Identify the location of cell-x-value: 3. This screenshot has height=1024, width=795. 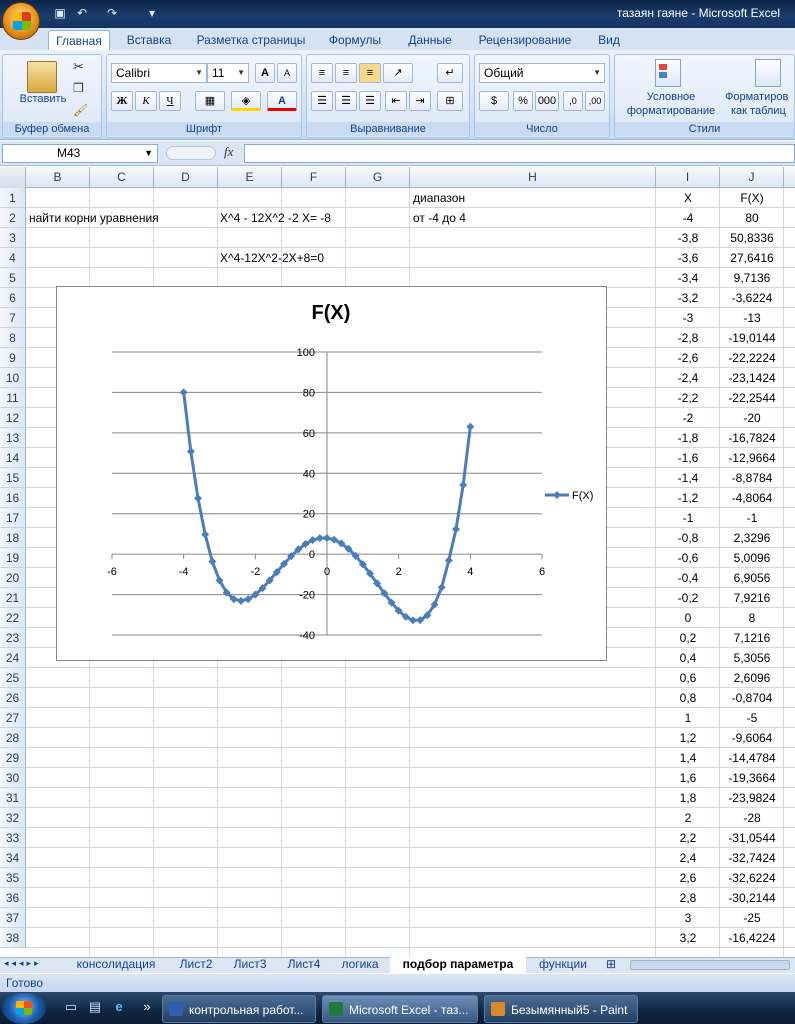
(688, 918).